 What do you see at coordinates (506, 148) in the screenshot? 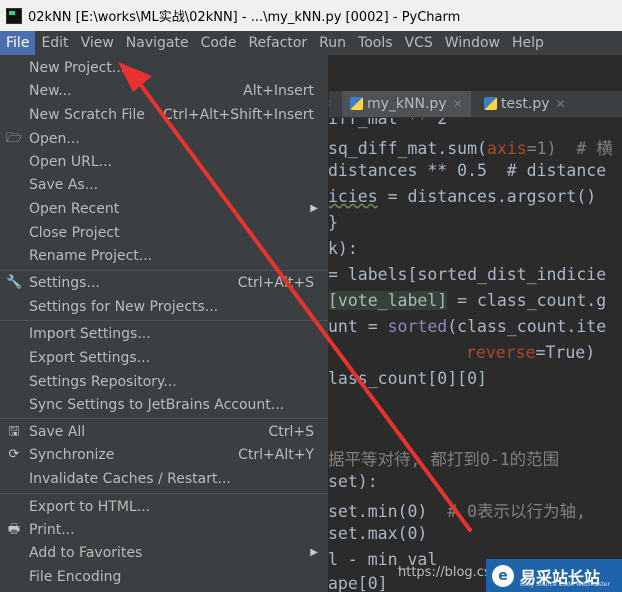
I see `code-param: axis` at bounding box center [506, 148].